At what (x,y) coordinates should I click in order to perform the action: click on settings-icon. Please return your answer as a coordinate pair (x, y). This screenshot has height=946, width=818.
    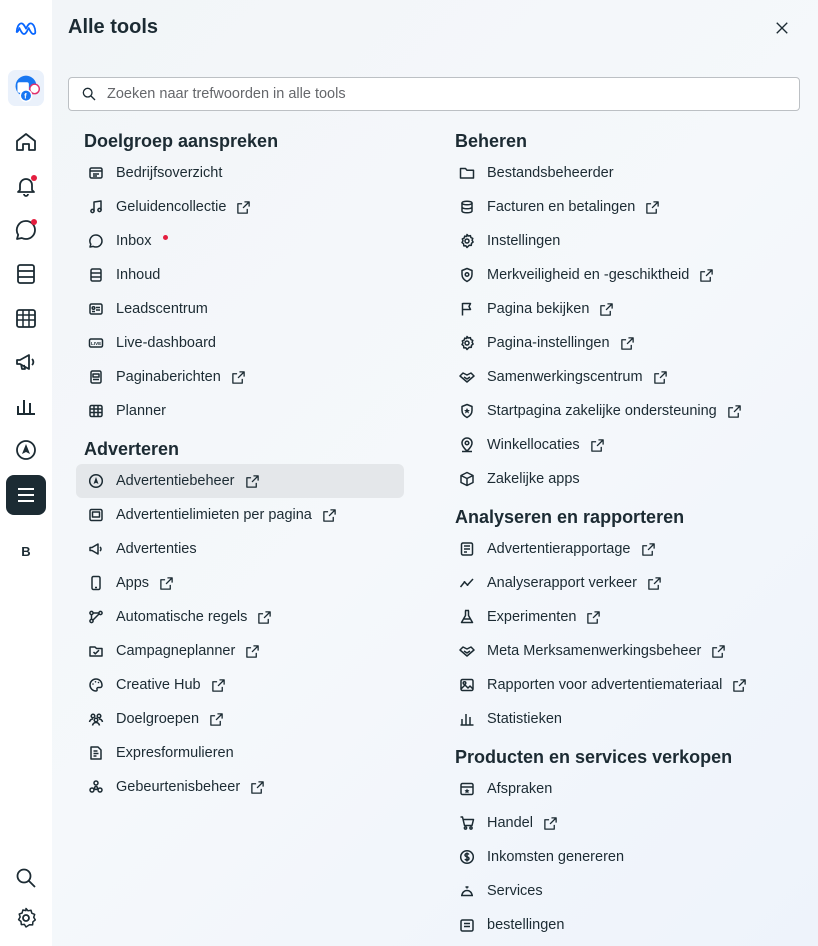
    Looking at the image, I should click on (26, 918).